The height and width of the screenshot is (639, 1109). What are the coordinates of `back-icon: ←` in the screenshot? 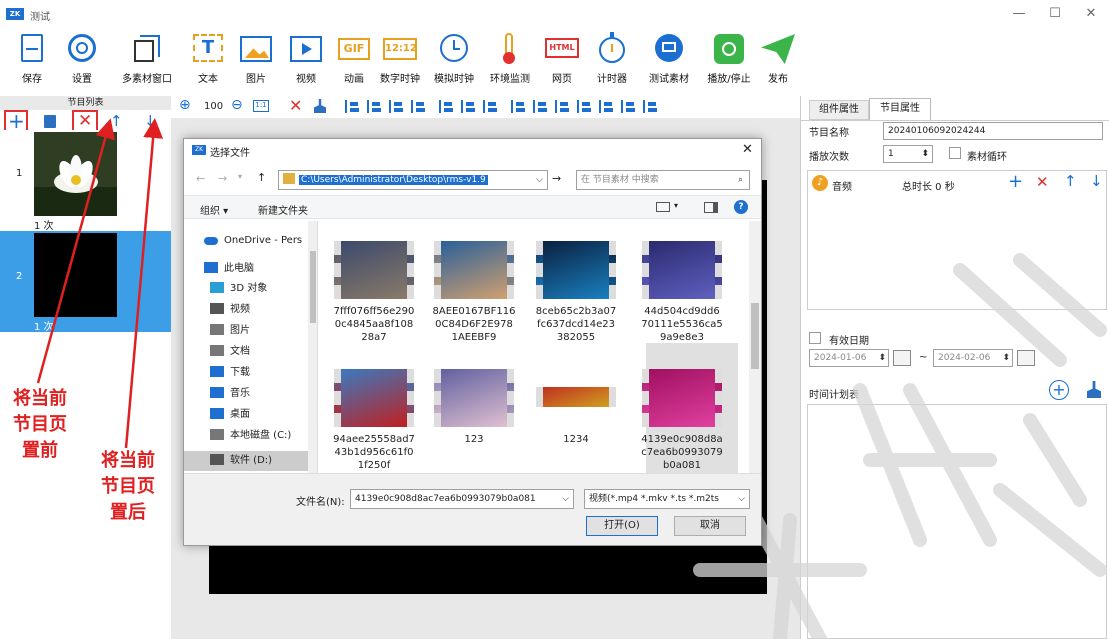 It's located at (200, 178).